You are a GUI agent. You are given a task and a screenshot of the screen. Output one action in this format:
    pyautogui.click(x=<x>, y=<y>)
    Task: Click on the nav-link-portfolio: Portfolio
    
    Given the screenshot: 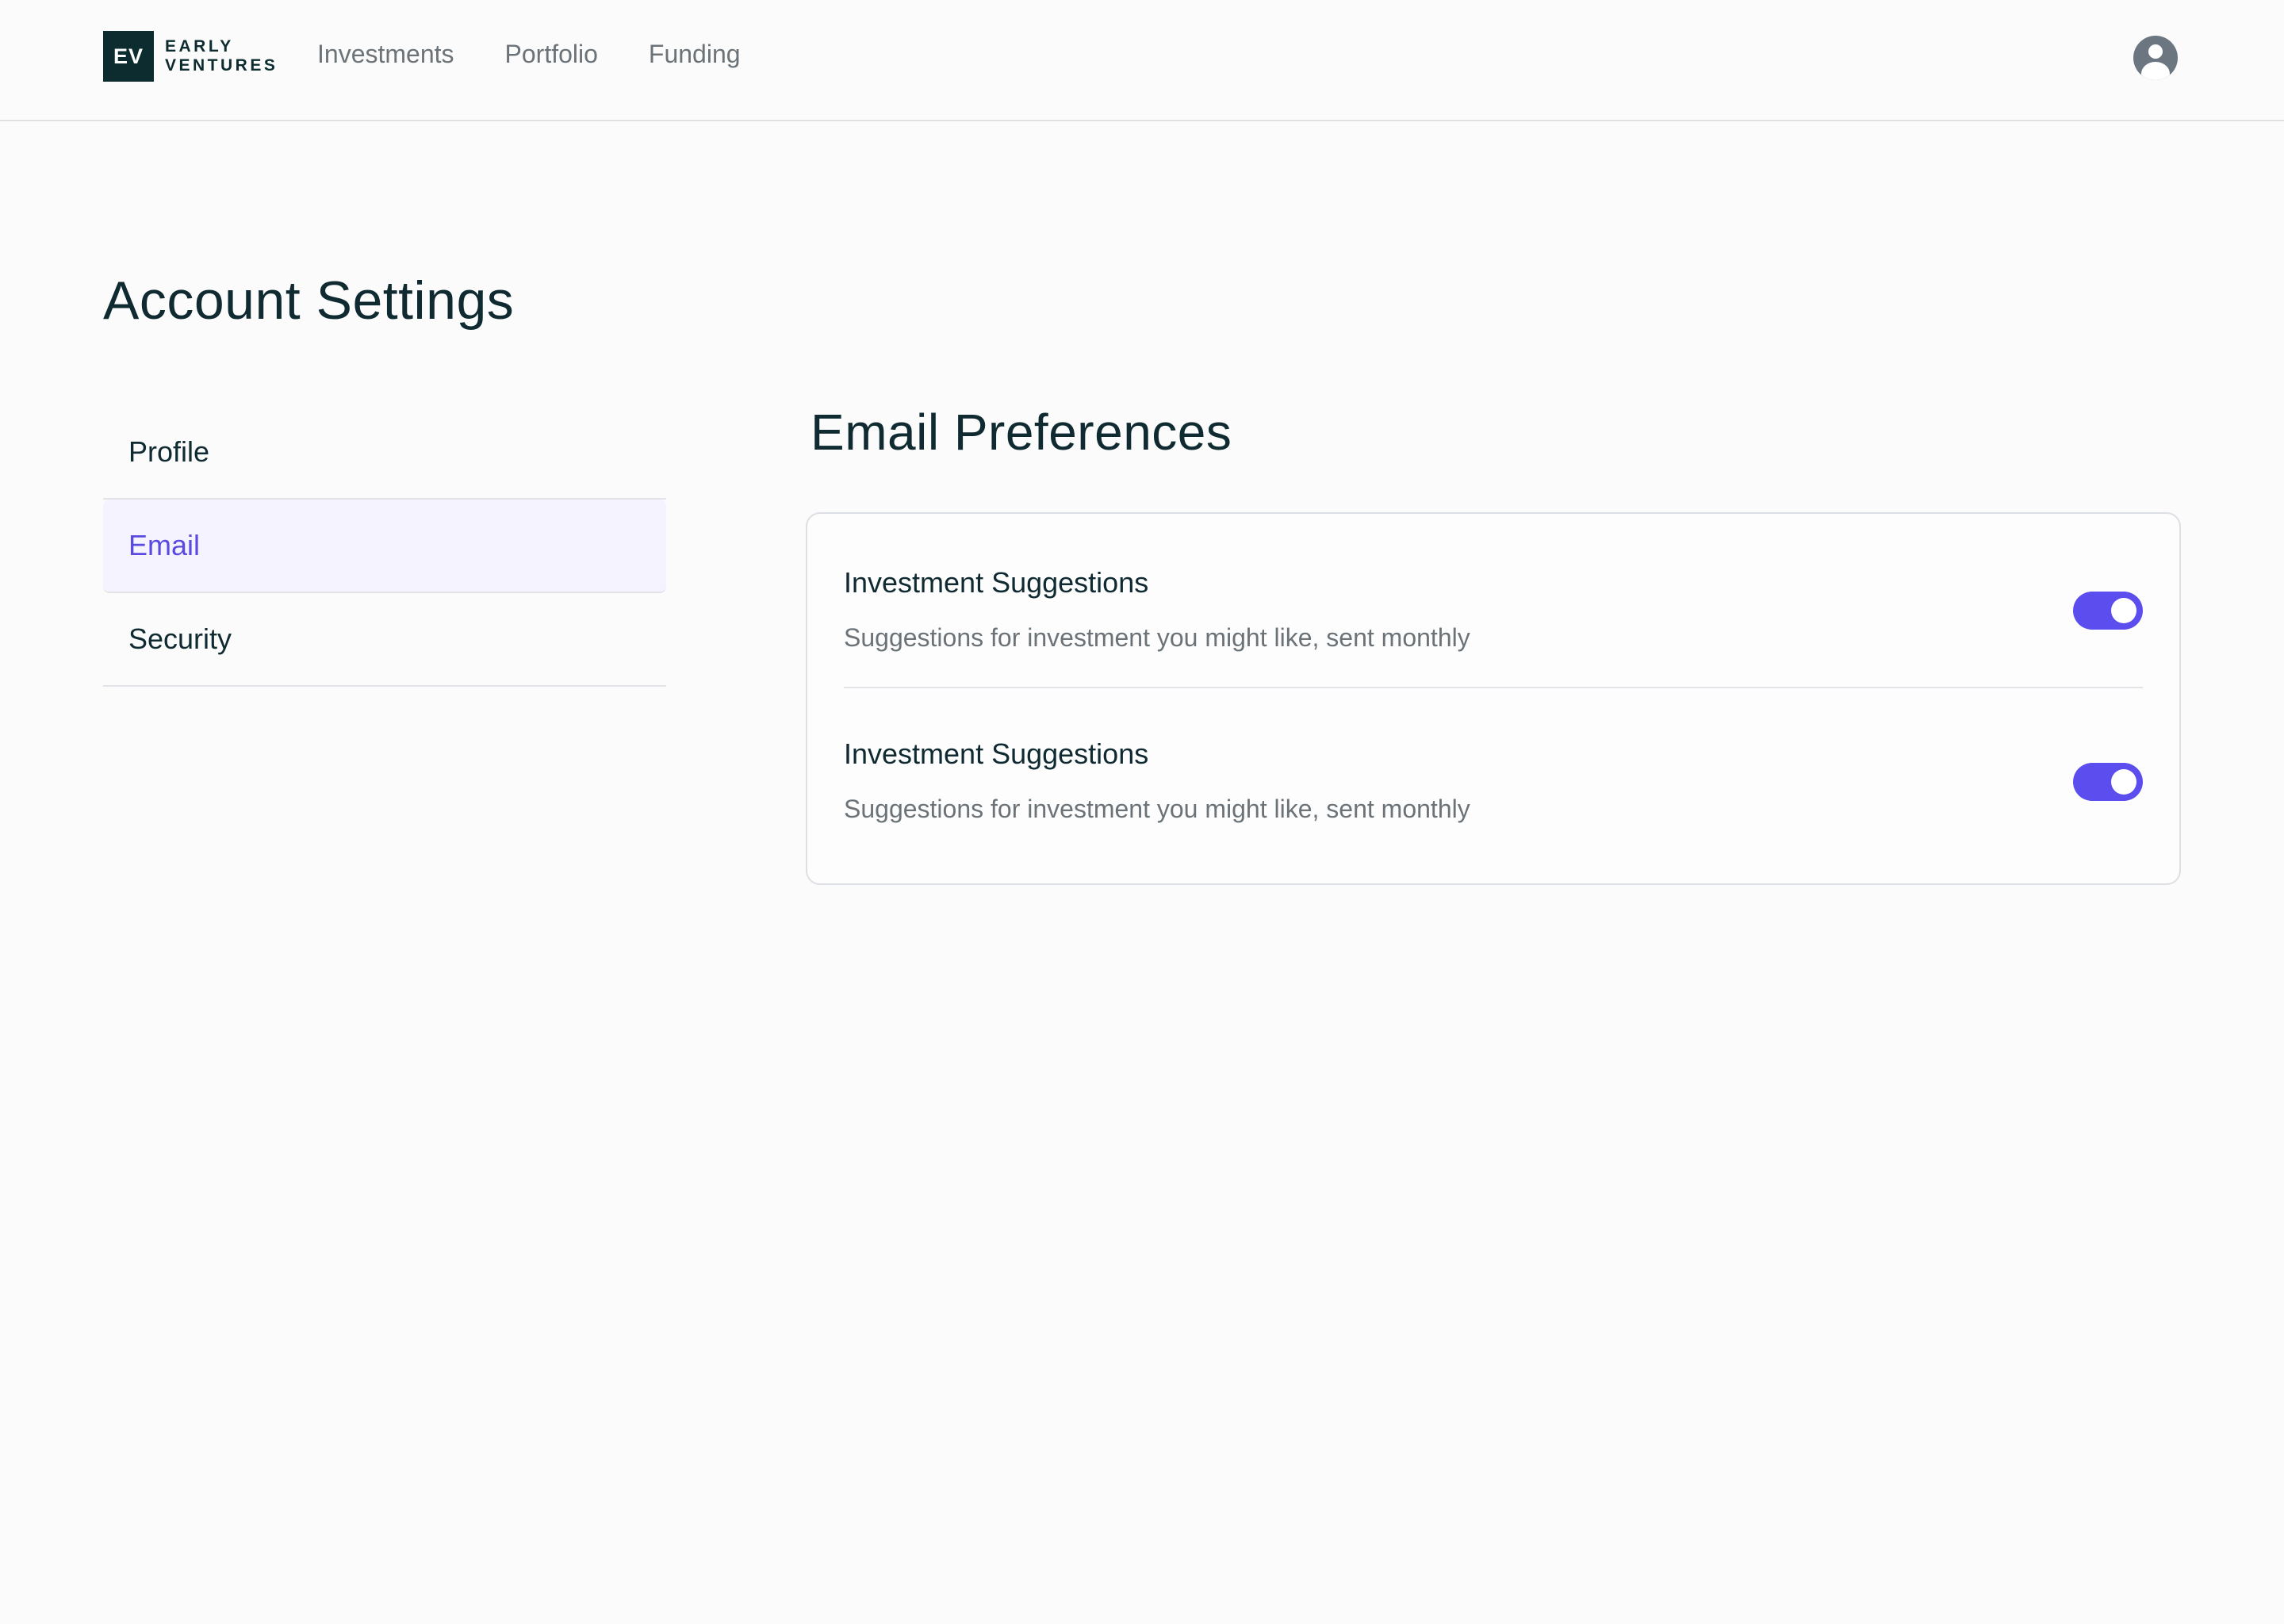 What is the action you would take?
    pyautogui.click(x=551, y=54)
    